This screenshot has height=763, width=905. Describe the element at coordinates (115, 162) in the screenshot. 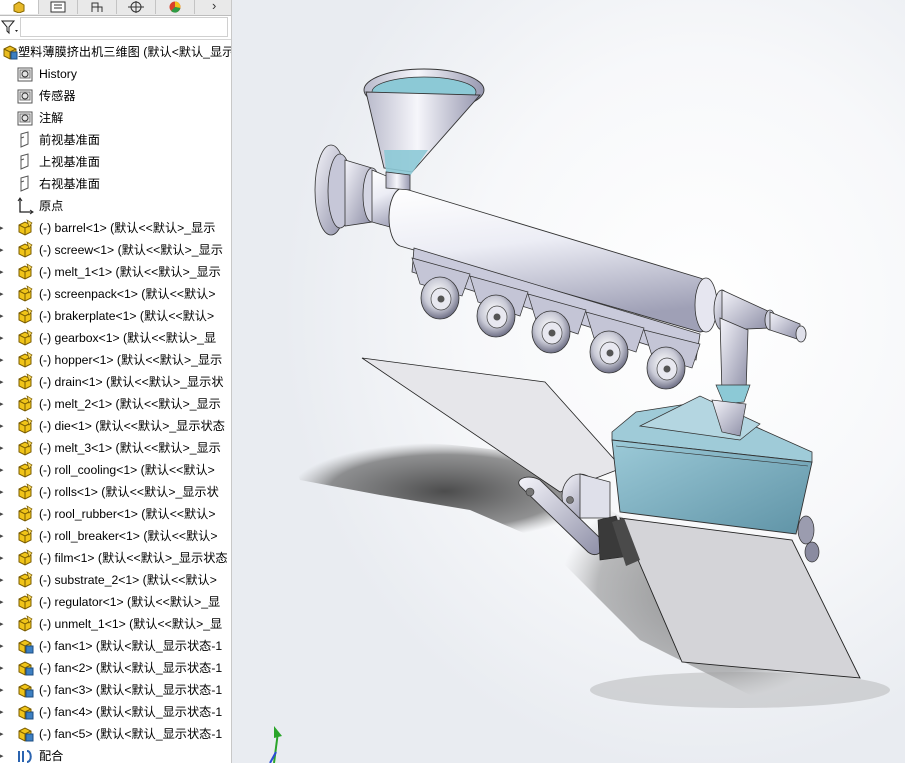

I see `tree-item: 上视基准面` at that location.